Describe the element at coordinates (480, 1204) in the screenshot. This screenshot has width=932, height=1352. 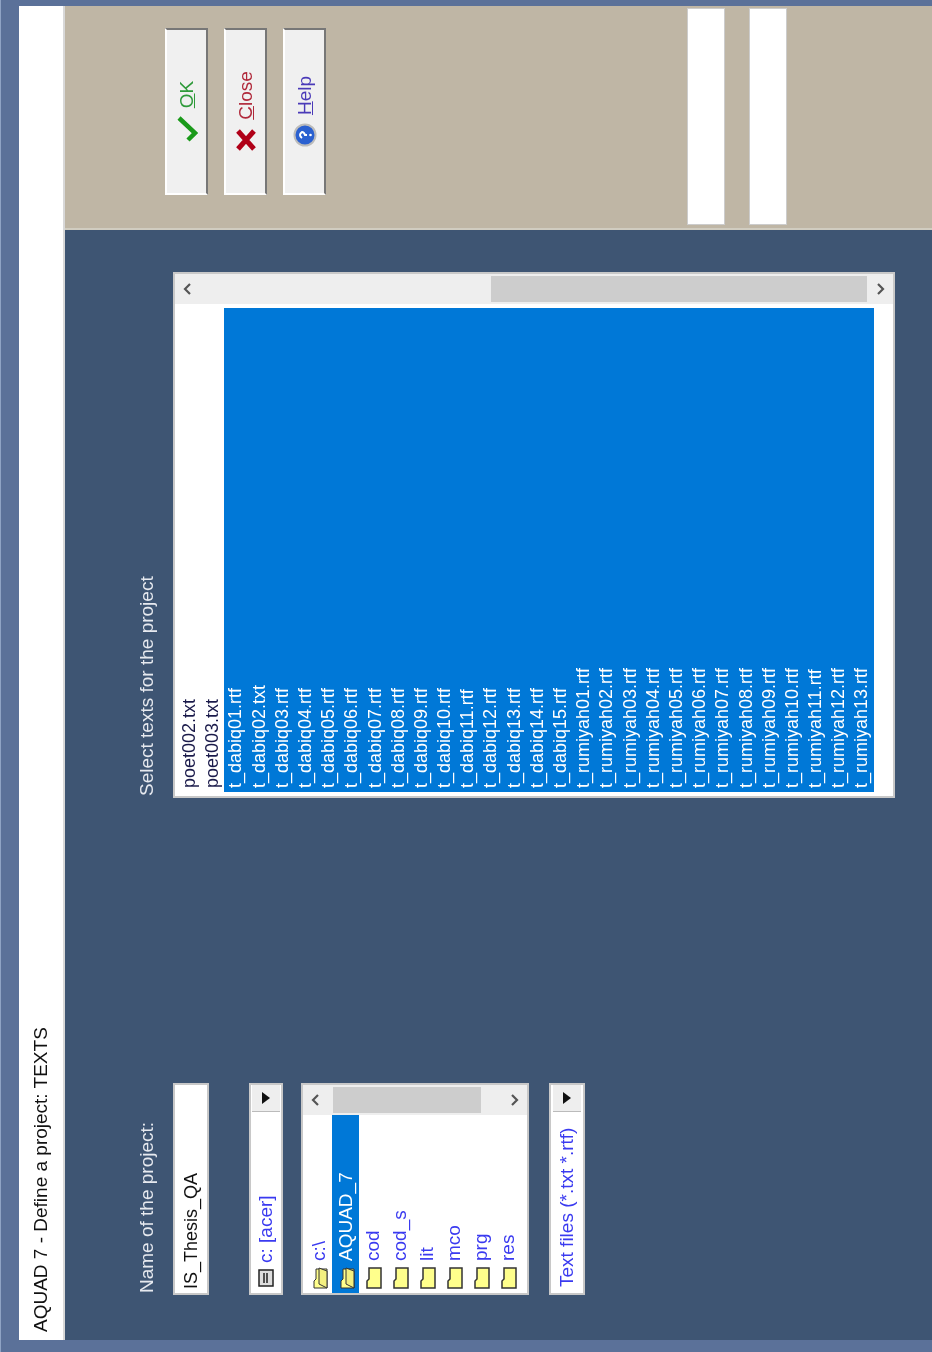
I see `folder-item: prg` at that location.